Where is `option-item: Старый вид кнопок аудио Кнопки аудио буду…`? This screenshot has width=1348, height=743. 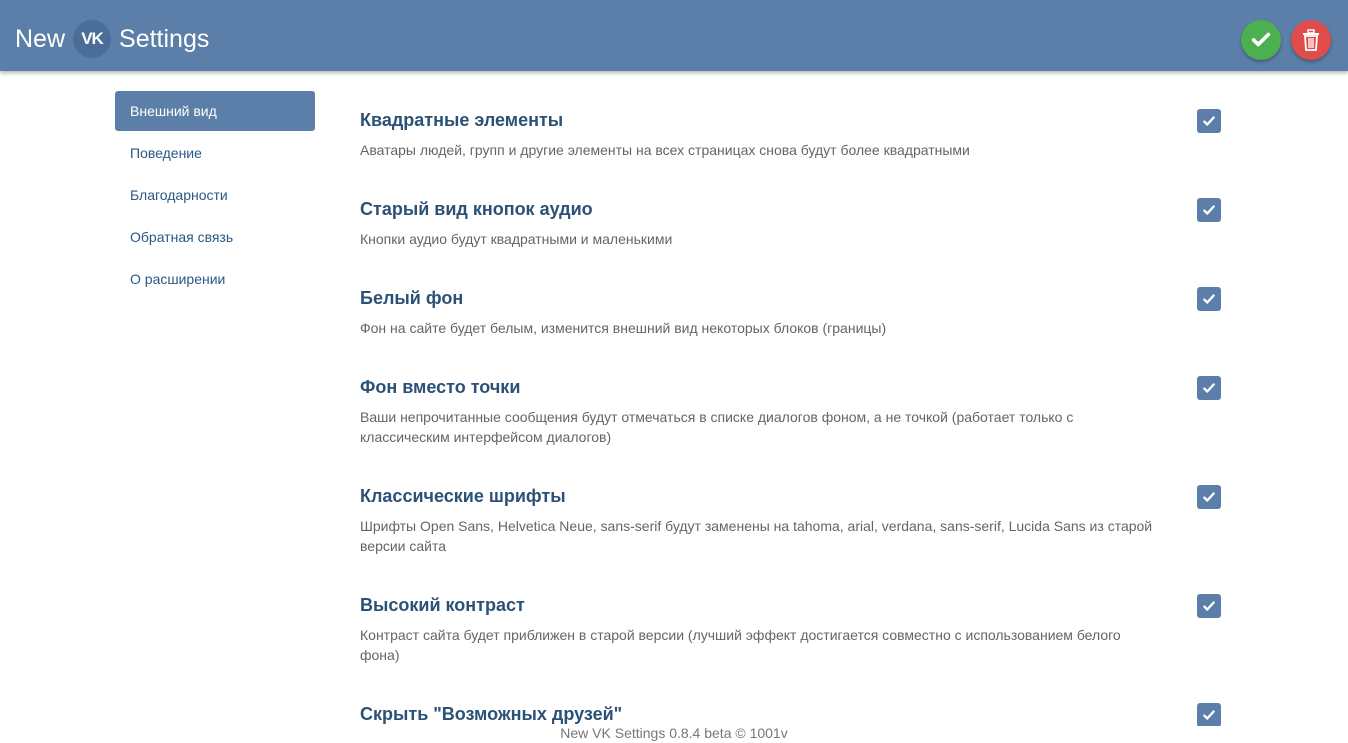
option-item: Старый вид кнопок аудио Кнопки аудио буду… is located at coordinates (795, 216).